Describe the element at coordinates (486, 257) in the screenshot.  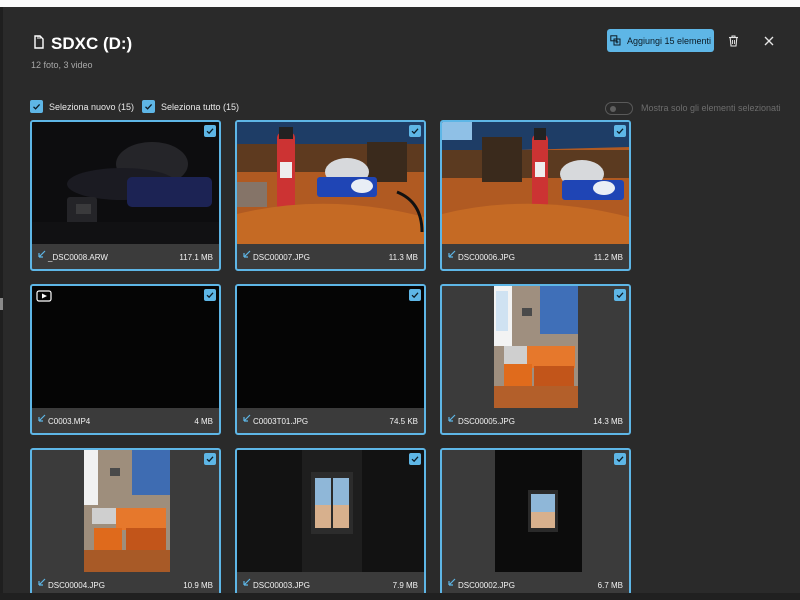
I see `file-name: DSC00006.JPG` at that location.